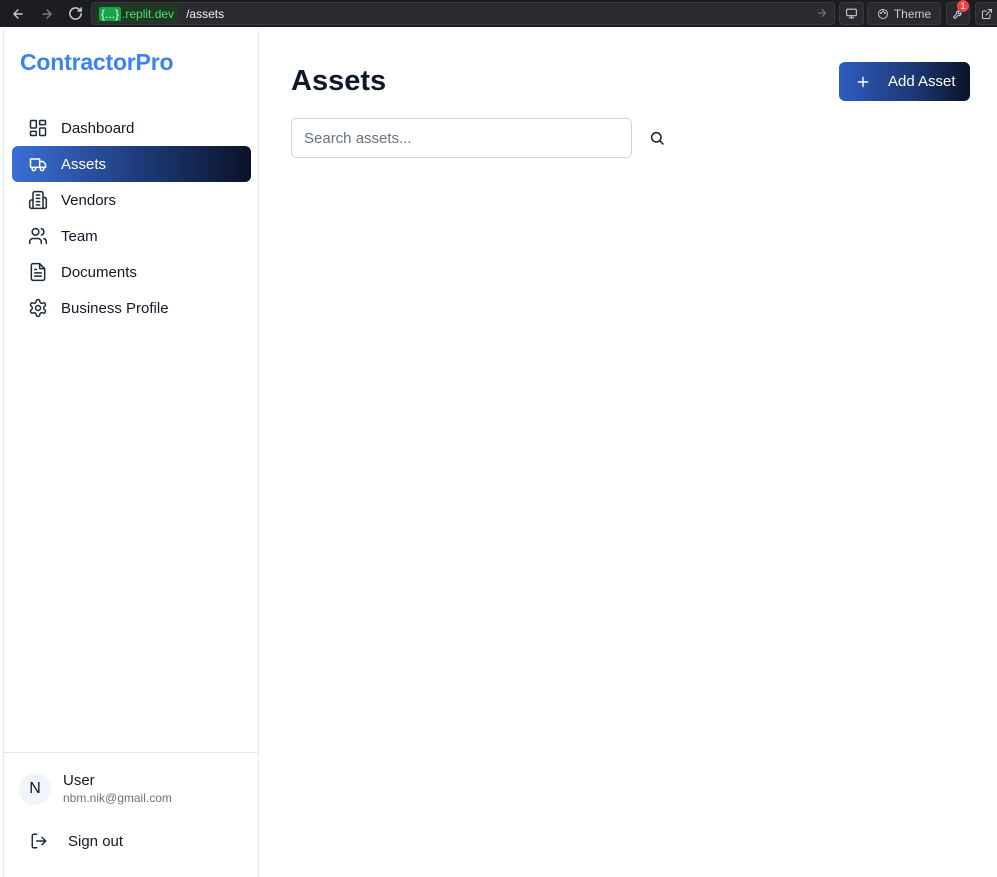 The height and width of the screenshot is (877, 997). What do you see at coordinates (115, 308) in the screenshot?
I see `sidebar-item-label: Business Profile` at bounding box center [115, 308].